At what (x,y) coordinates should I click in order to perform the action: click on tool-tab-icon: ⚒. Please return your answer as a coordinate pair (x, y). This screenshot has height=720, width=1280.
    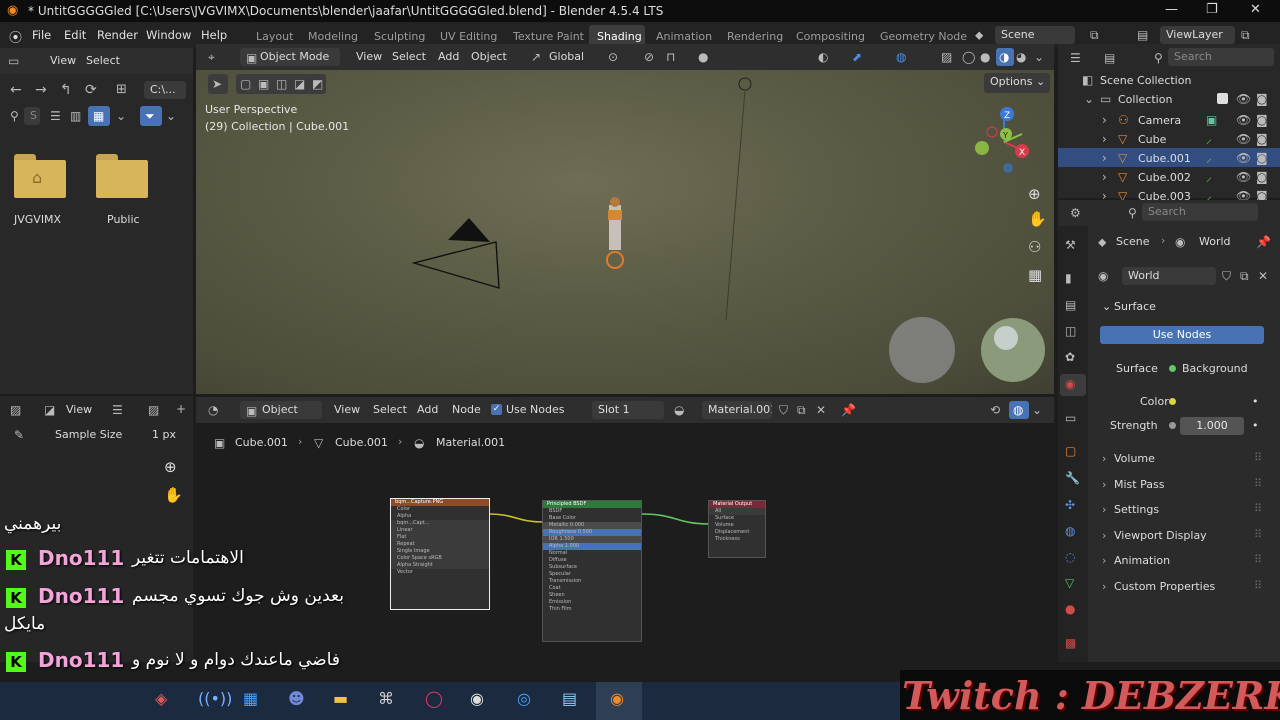
    Looking at the image, I should click on (1070, 245).